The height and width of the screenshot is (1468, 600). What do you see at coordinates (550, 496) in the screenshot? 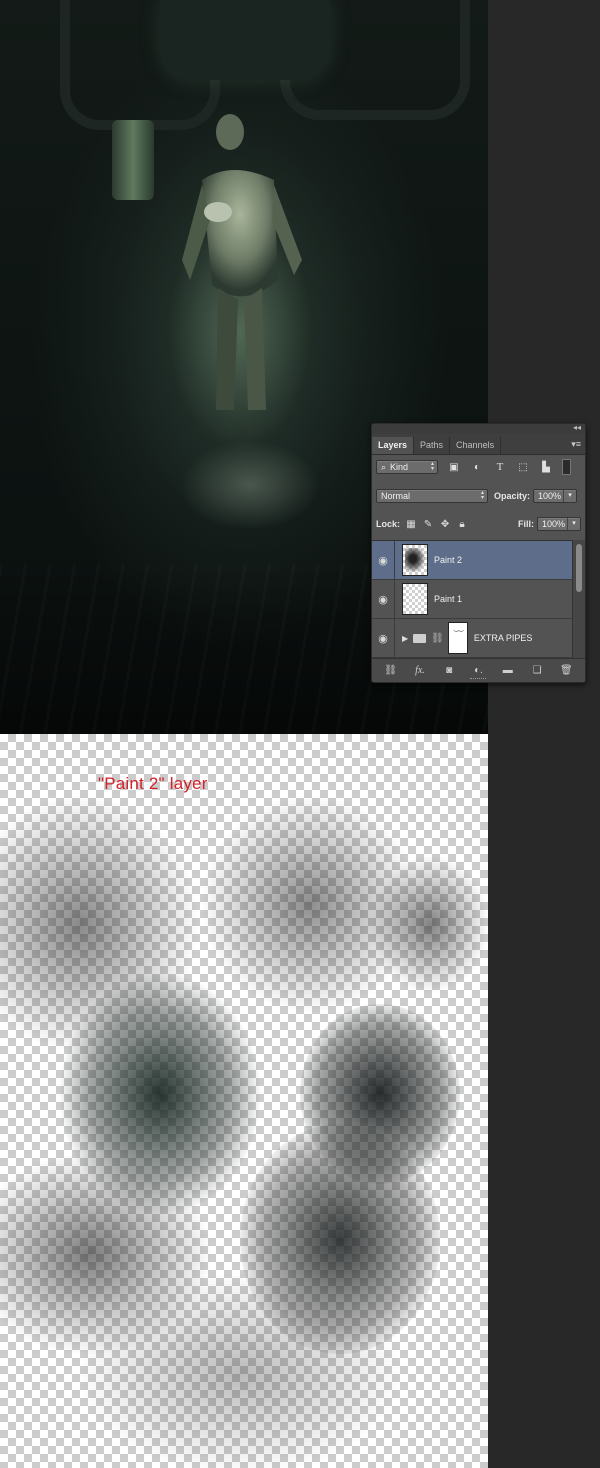
I see `opacity-value: 100%` at bounding box center [550, 496].